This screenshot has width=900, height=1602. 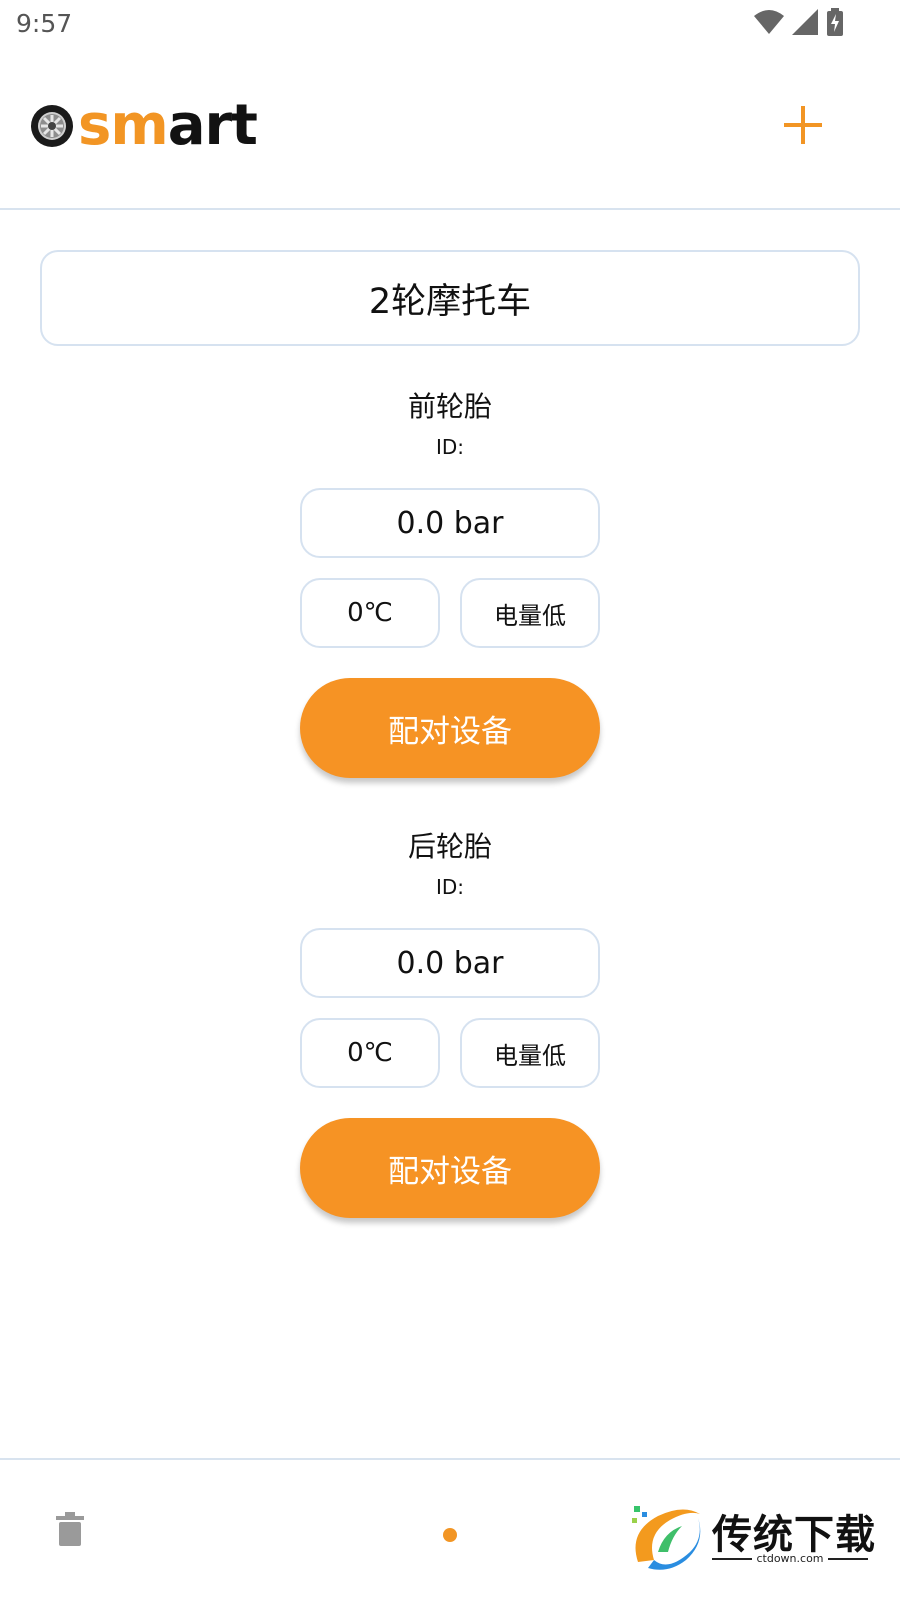 I want to click on watermark: 传统下载 ctdown.com, so click(x=753, y=1538).